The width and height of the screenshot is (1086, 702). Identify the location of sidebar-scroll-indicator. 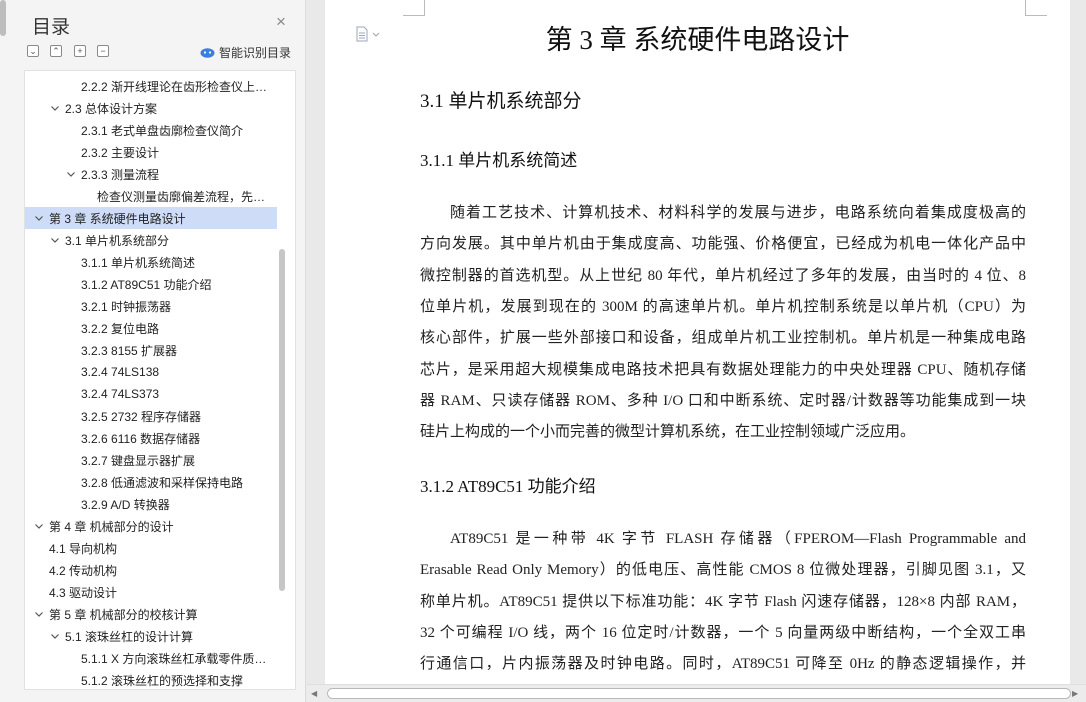
(3, 18).